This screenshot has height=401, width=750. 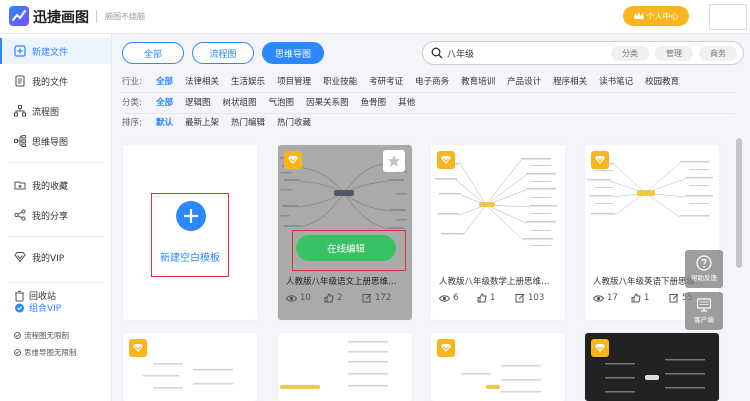 What do you see at coordinates (381, 298) in the screenshot?
I see `edits-stat: 172` at bounding box center [381, 298].